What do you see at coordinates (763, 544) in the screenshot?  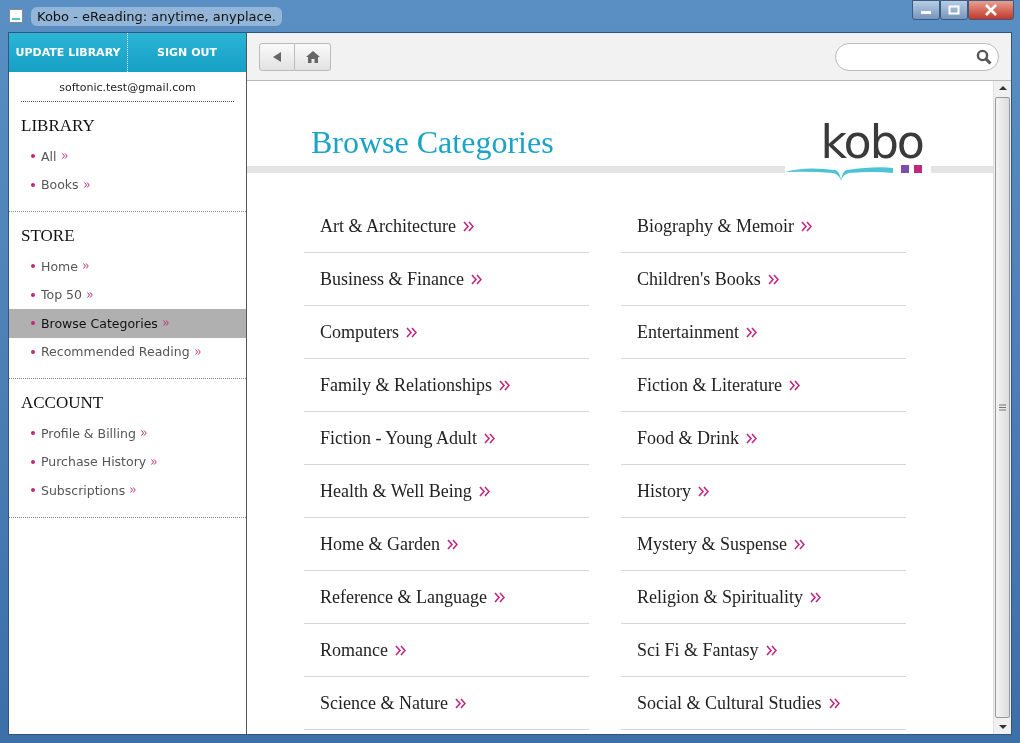 I see `category-link: Mystery & Suspense` at bounding box center [763, 544].